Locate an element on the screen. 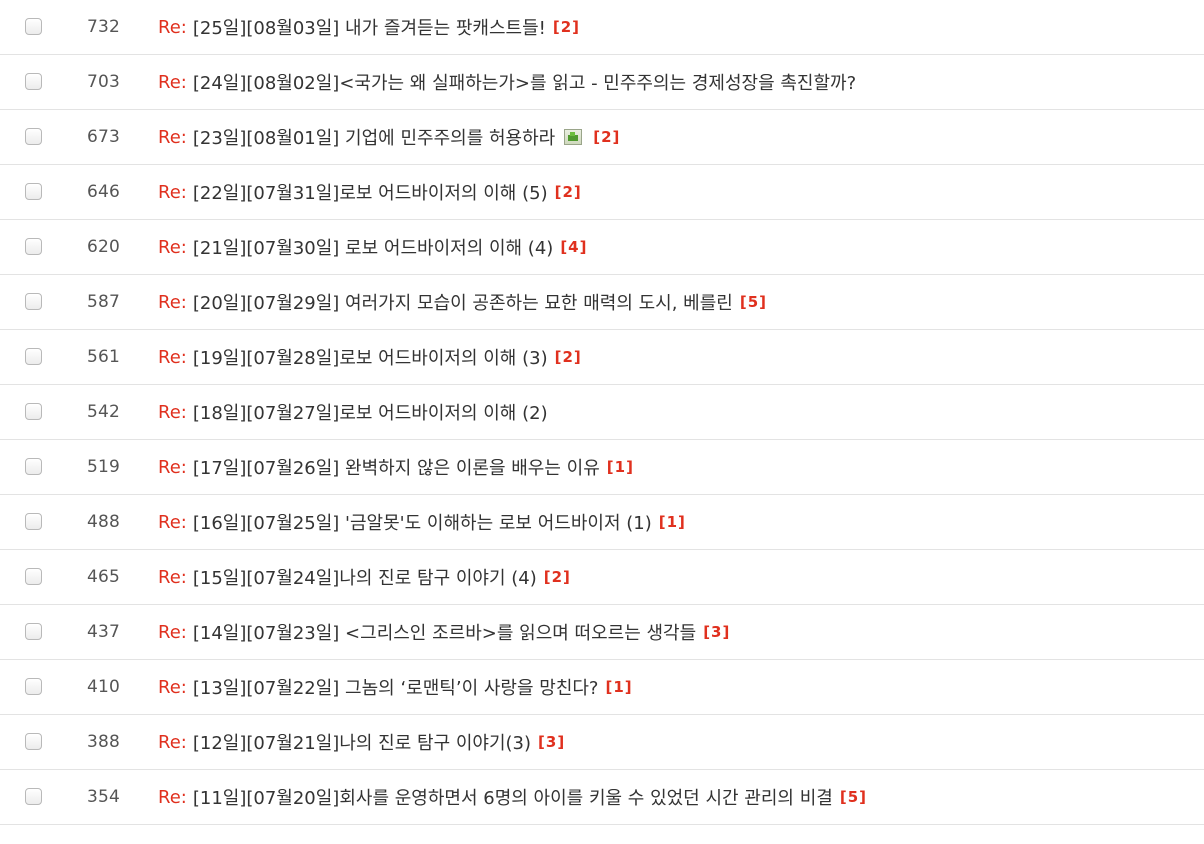  post-number: 673 is located at coordinates (103, 137).